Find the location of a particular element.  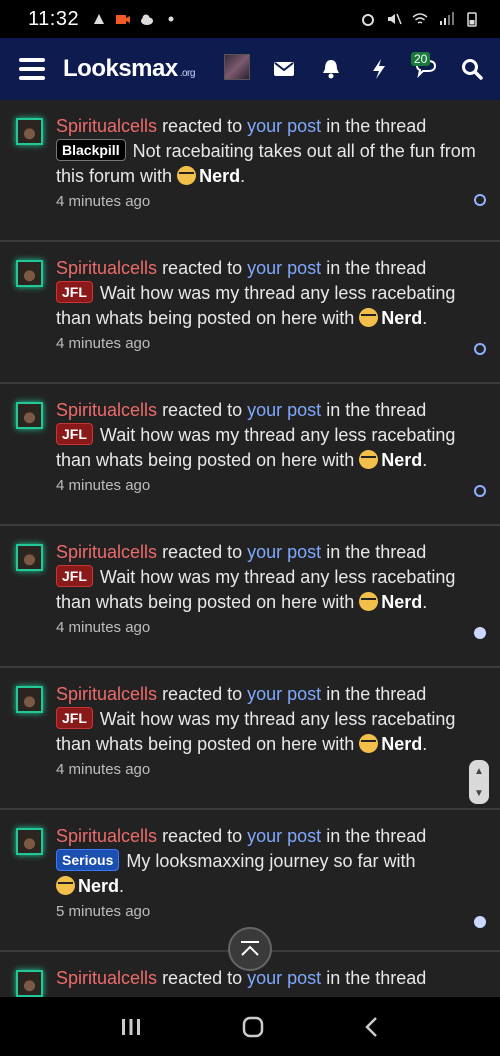

notification-app-icon is located at coordinates (99, 19).